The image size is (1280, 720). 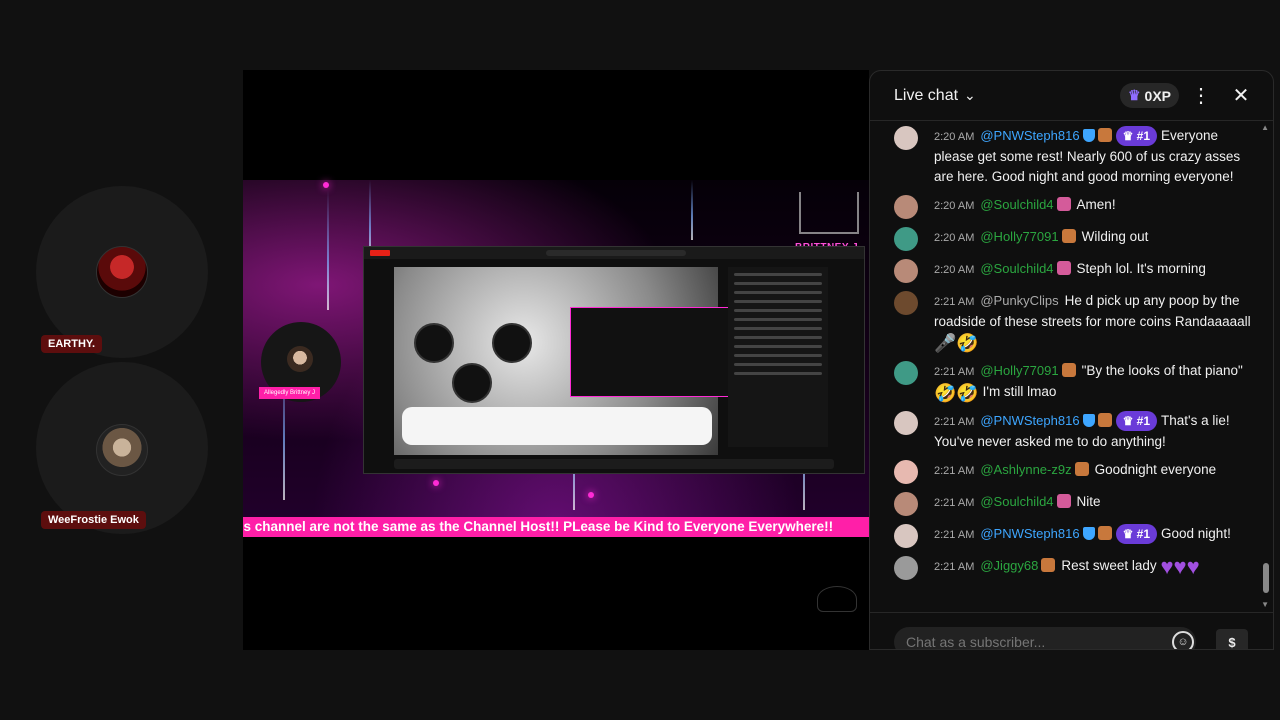 What do you see at coordinates (290, 393) in the screenshot?
I see `host-name-tag: Allegedly Brittney J` at bounding box center [290, 393].